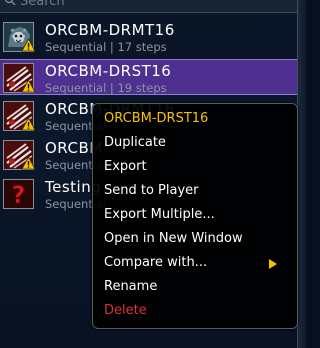  Describe the element at coordinates (42, 4) in the screenshot. I see `search-placeholder: Search` at that location.